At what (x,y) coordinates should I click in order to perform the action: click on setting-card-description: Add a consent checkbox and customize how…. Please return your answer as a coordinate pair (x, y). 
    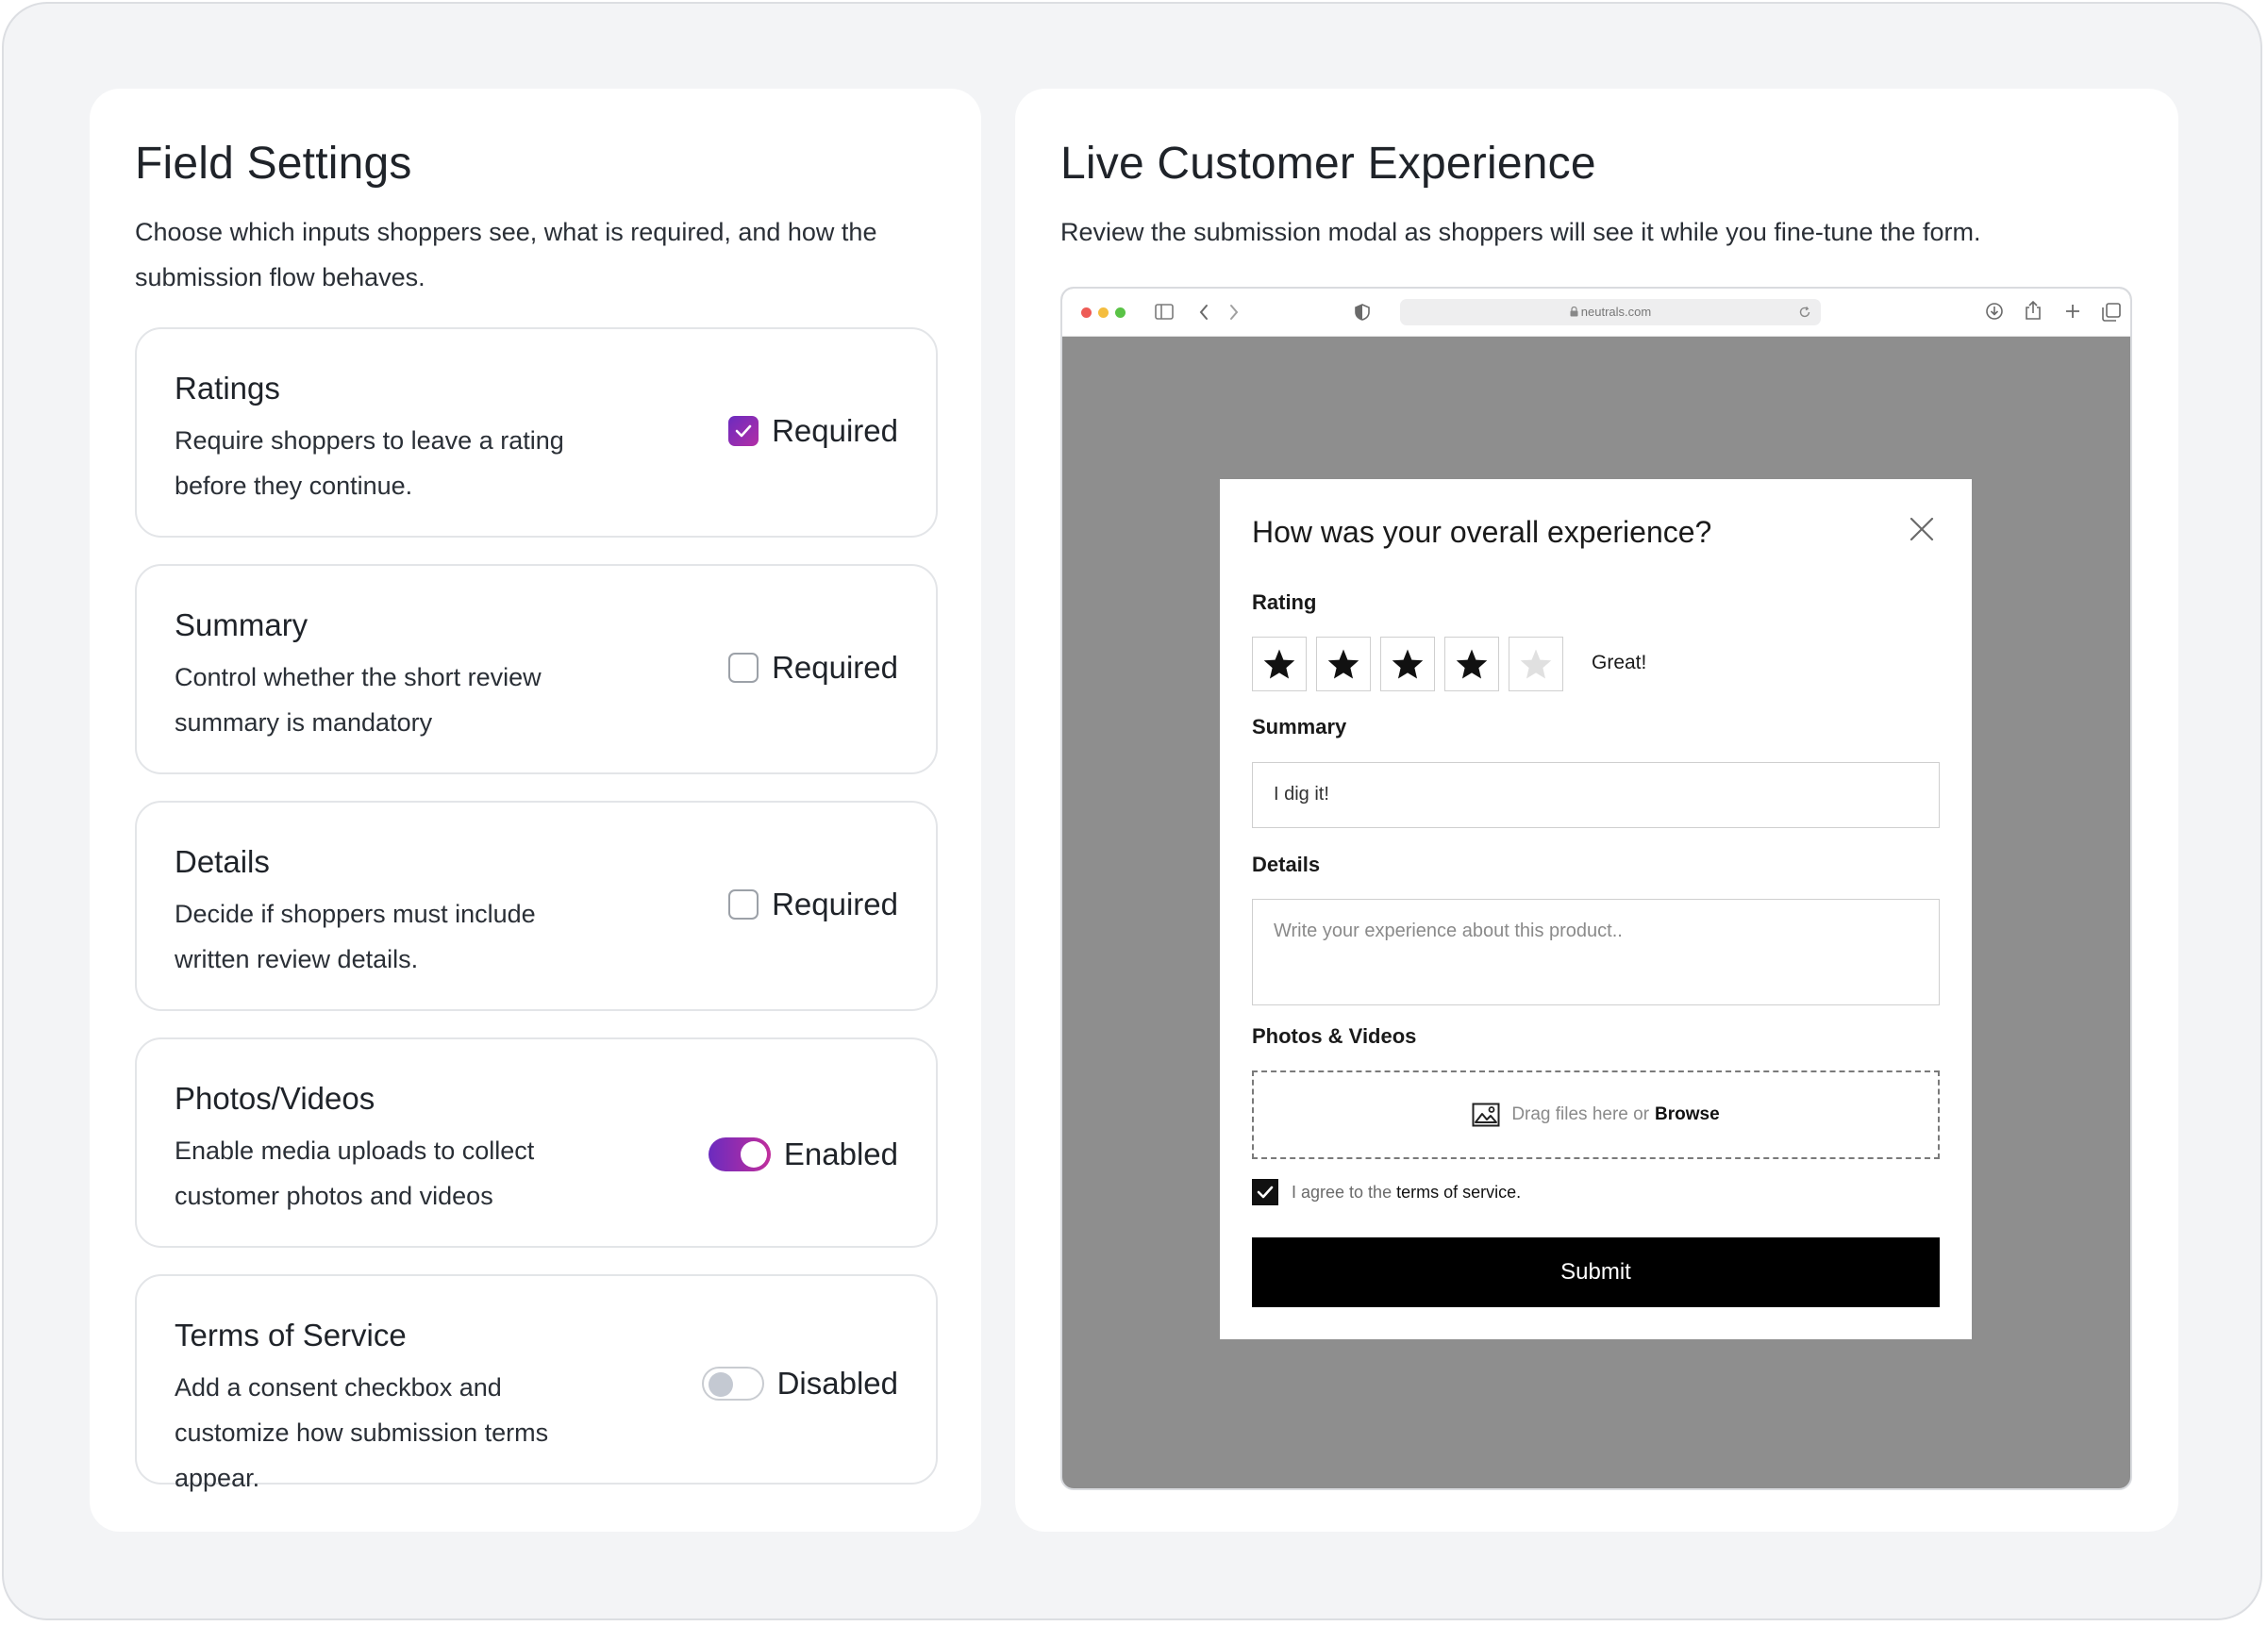
    Looking at the image, I should click on (362, 1433).